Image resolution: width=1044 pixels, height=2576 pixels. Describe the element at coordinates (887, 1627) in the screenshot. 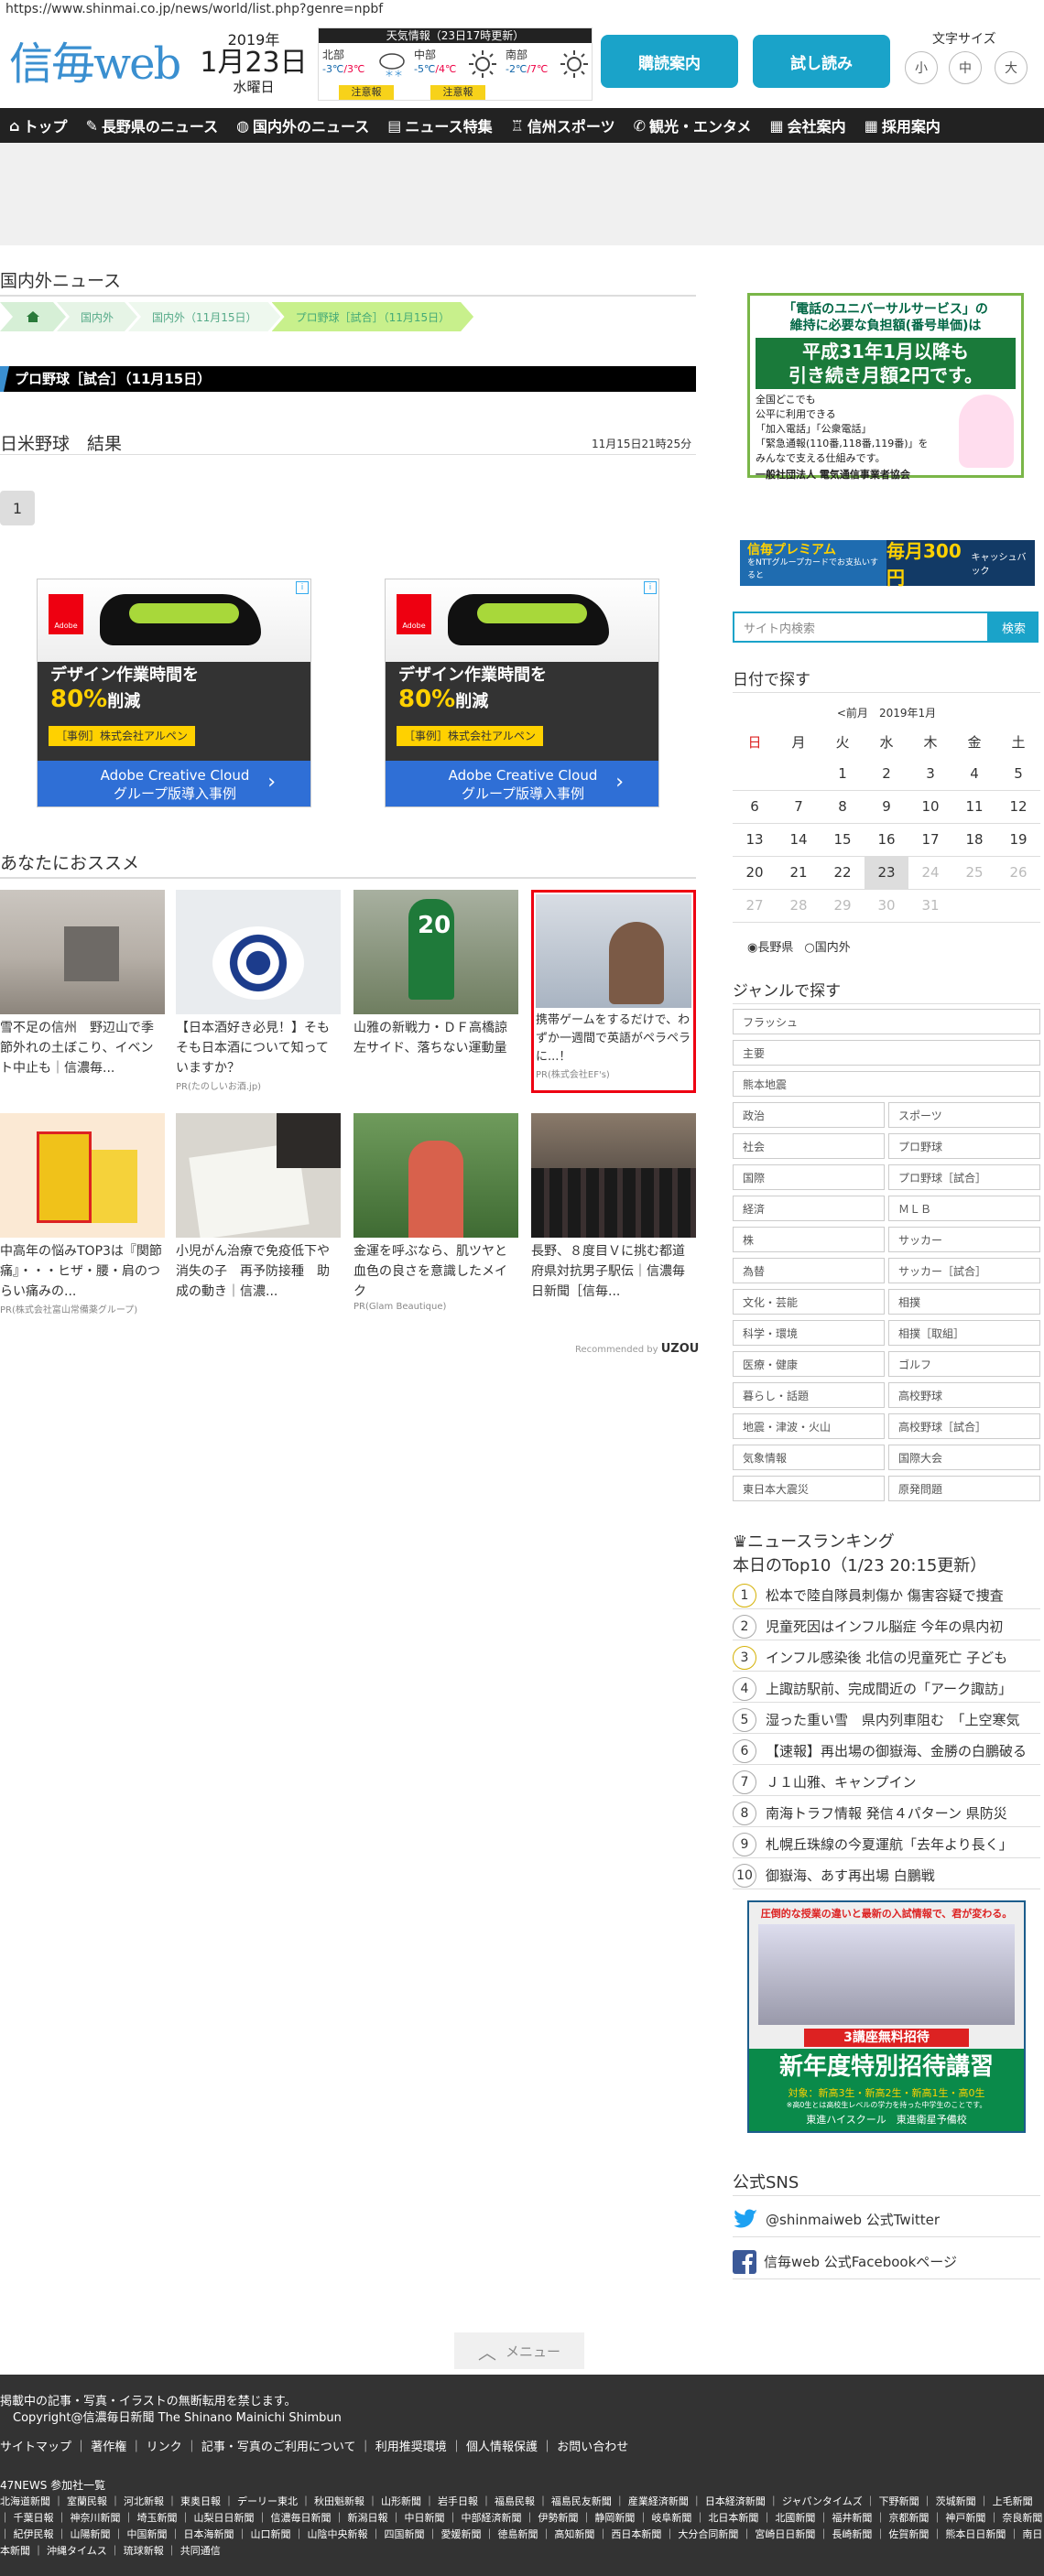

I see `ranking-item: 2 児童死因はインフル脳症 今年の県内初` at that location.